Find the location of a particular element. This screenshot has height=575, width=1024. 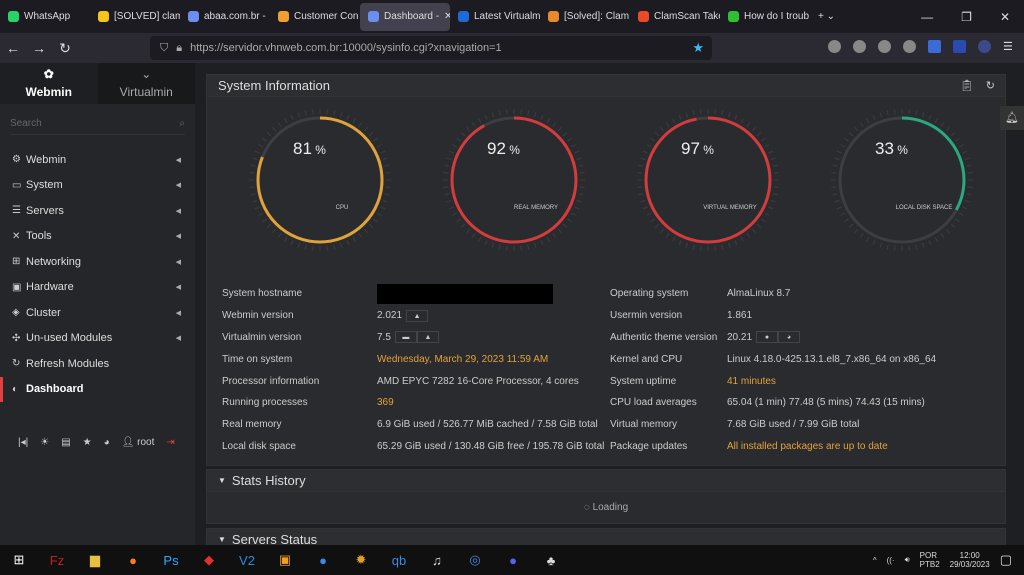

spinner-icon: ◌ is located at coordinates (586, 507).